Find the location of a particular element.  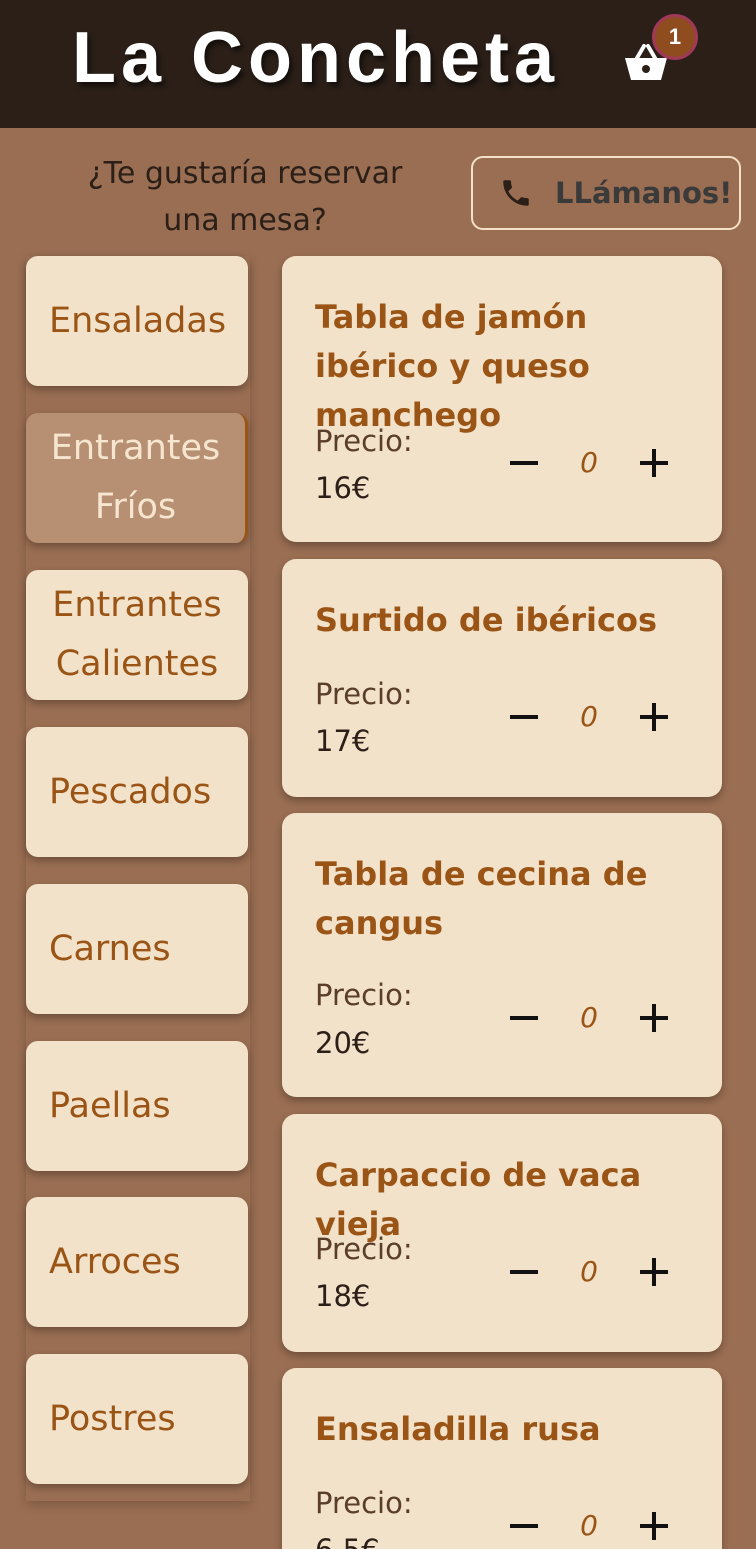

product-card: Carpaccio de vaca vieja Precio: 18€ 0 is located at coordinates (502, 1233).